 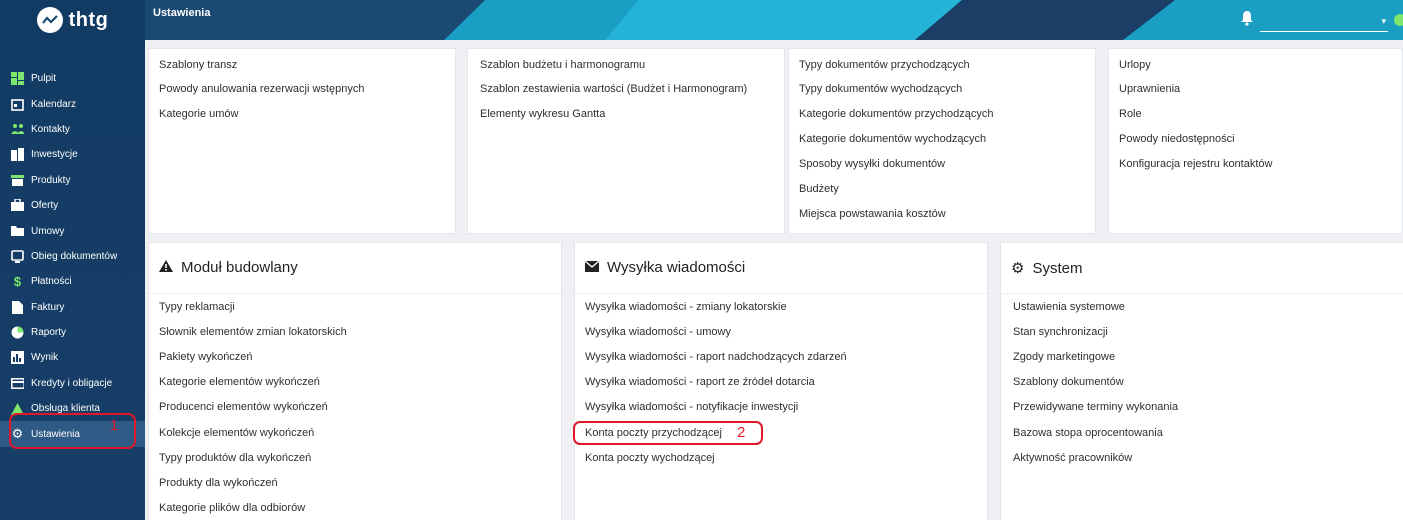 I want to click on sidebar-item-label: Raporty, so click(x=49, y=333).